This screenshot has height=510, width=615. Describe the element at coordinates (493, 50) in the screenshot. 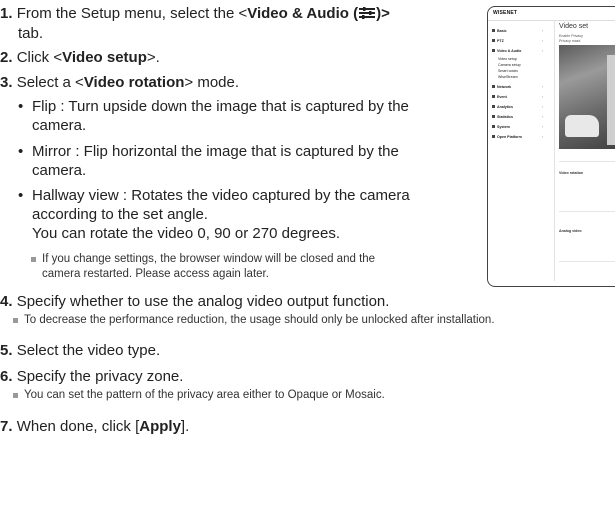

I see `video-audio-icon` at that location.